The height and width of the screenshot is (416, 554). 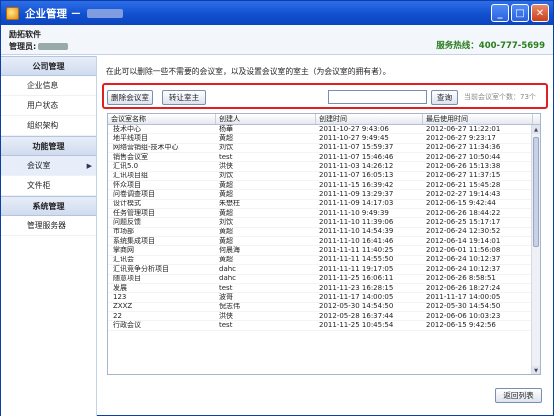 I want to click on cell-created-time: 2011-11-11 19:17:05, so click(x=356, y=269).